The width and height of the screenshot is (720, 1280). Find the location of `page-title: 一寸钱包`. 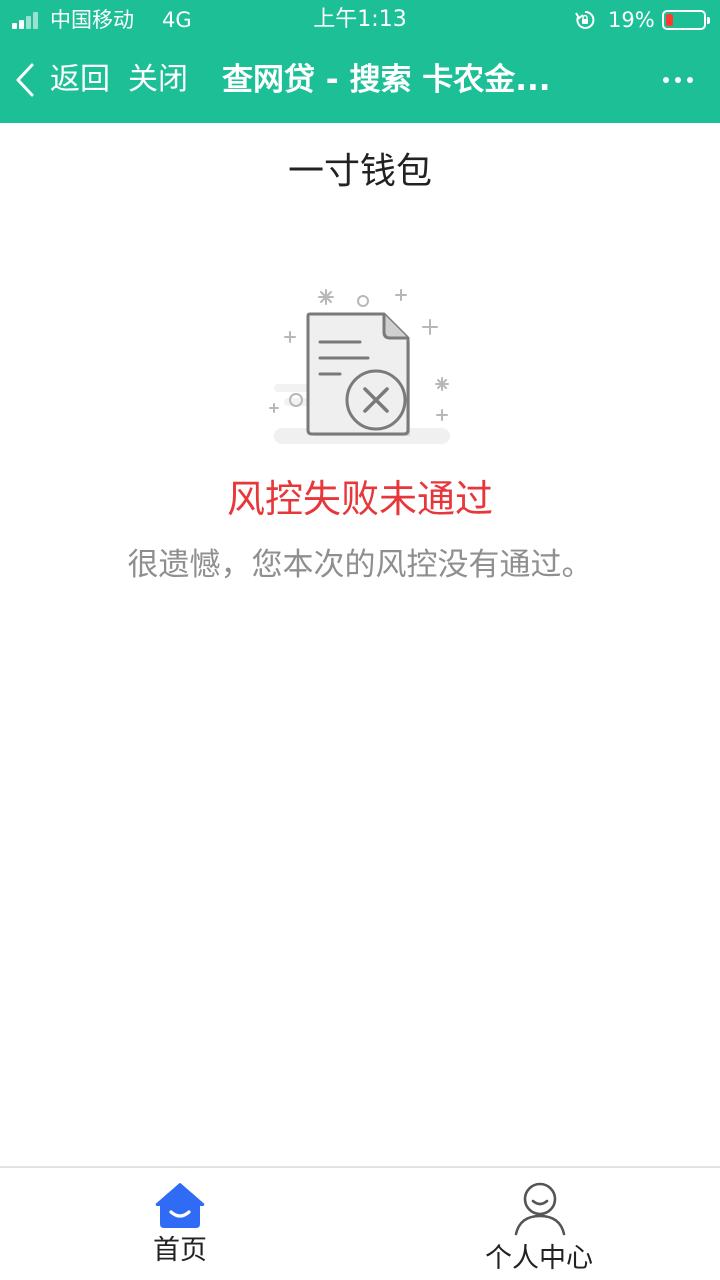

page-title: 一寸钱包 is located at coordinates (359, 171).